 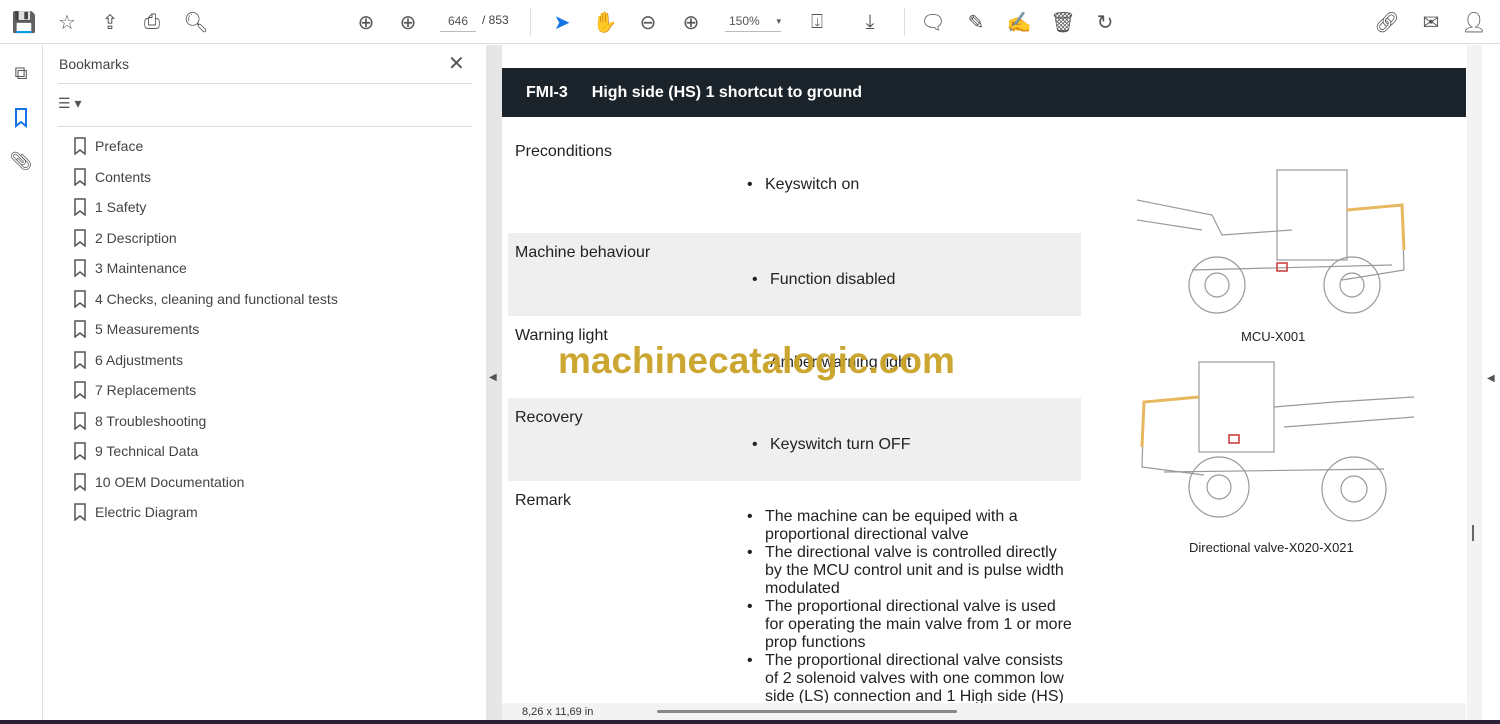 What do you see at coordinates (216, 298) in the screenshot?
I see `bookmark-label: 4 Checks, cleaning and functional tests` at bounding box center [216, 298].